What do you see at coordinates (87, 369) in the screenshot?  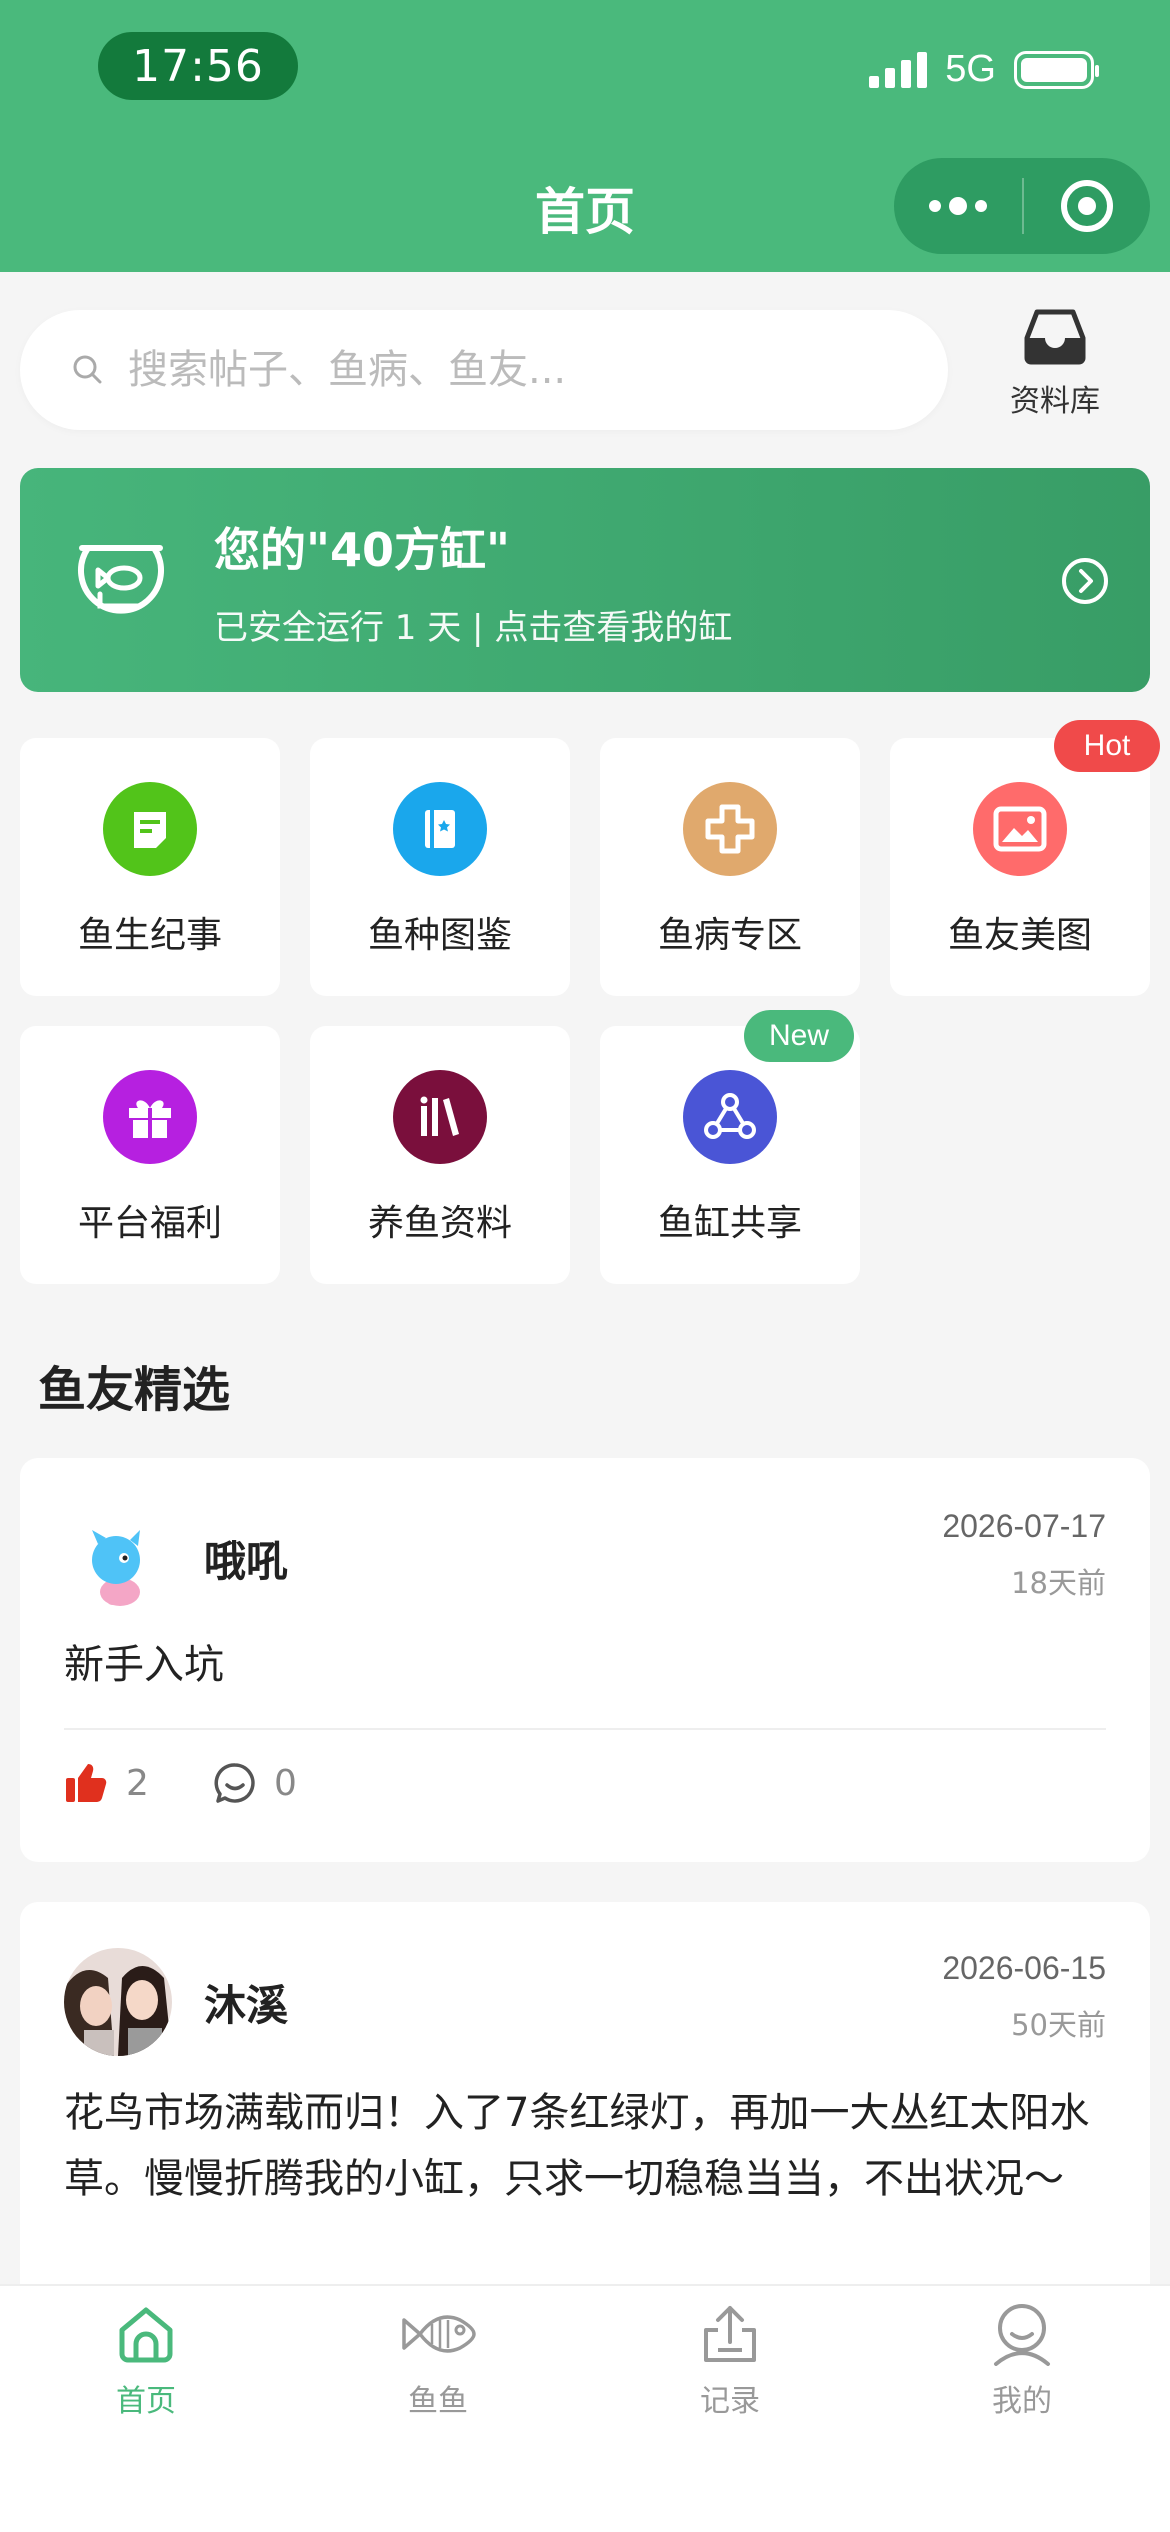 I see `search-icon` at bounding box center [87, 369].